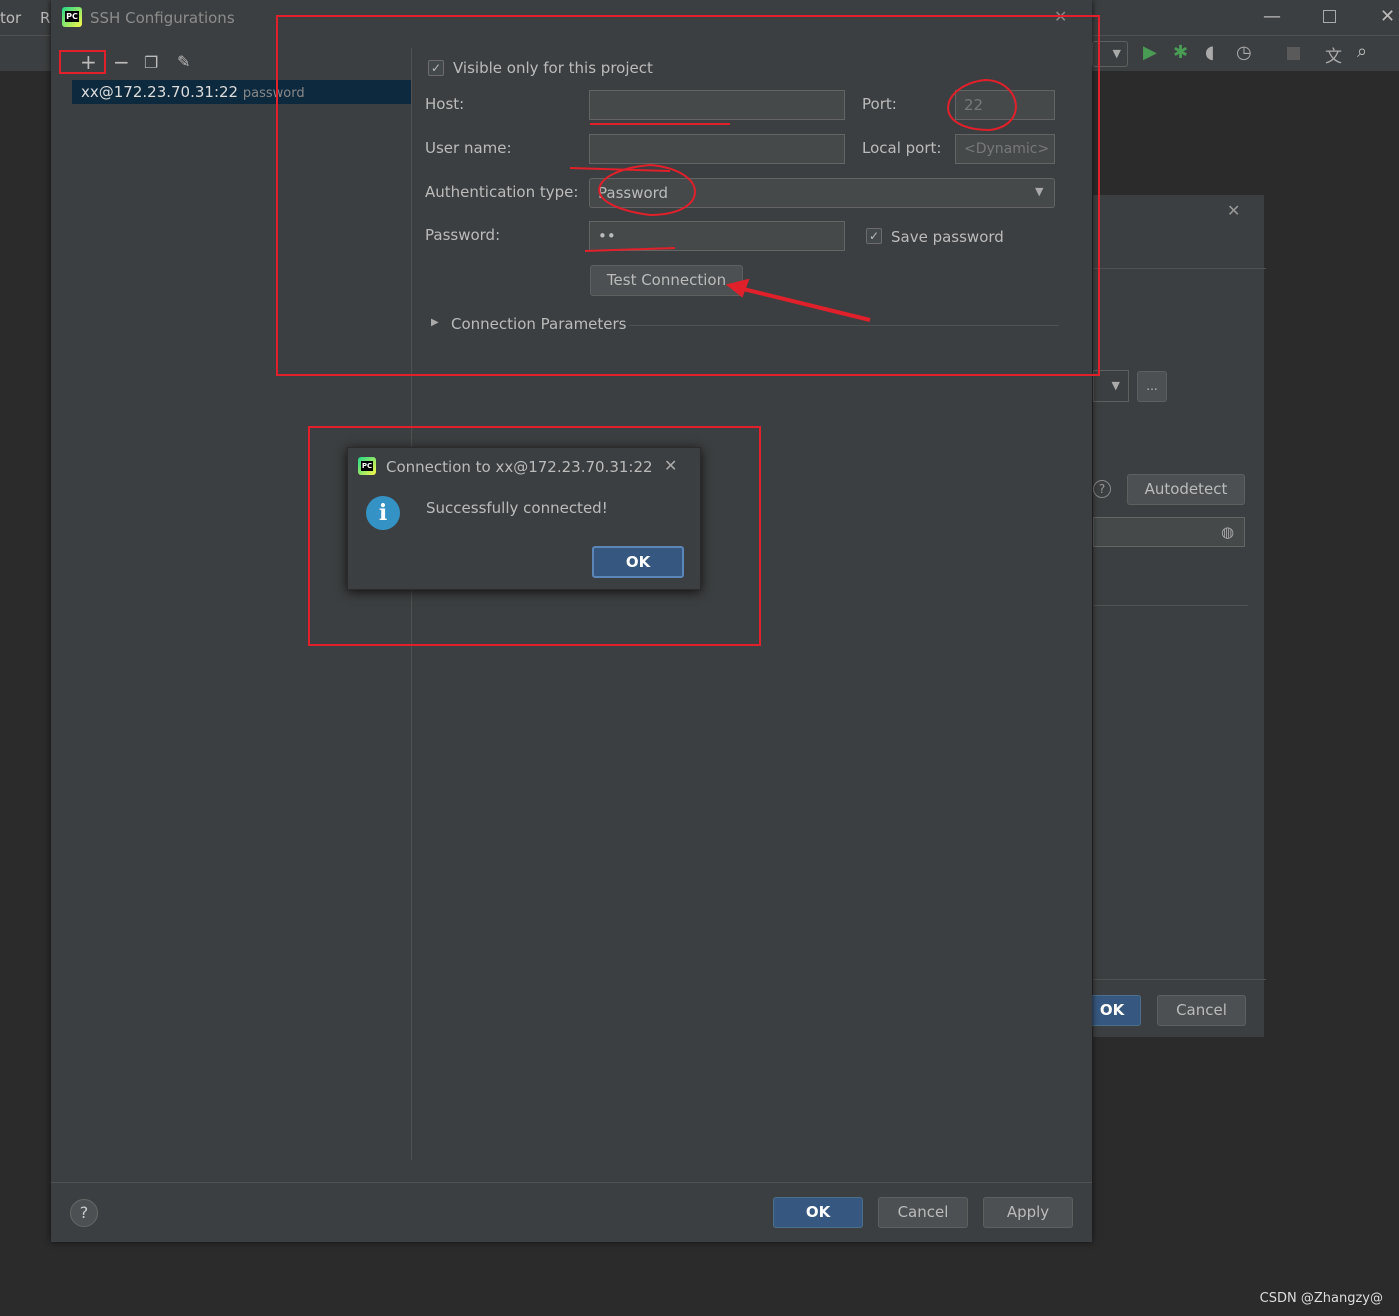 The width and height of the screenshot is (1399, 1316). Describe the element at coordinates (45, 18) in the screenshot. I see `menu-item: R` at that location.